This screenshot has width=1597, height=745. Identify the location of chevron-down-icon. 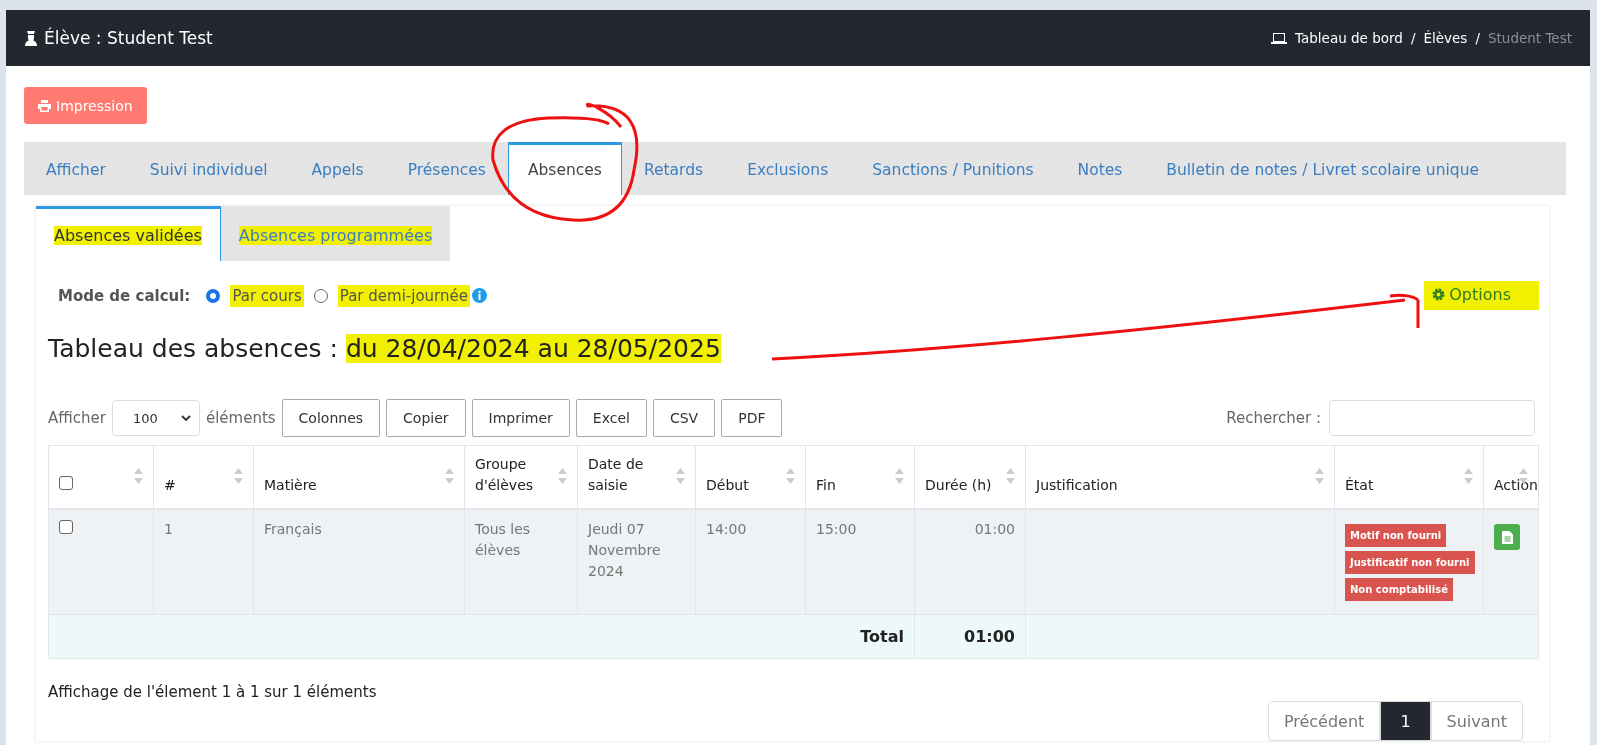
(185, 418).